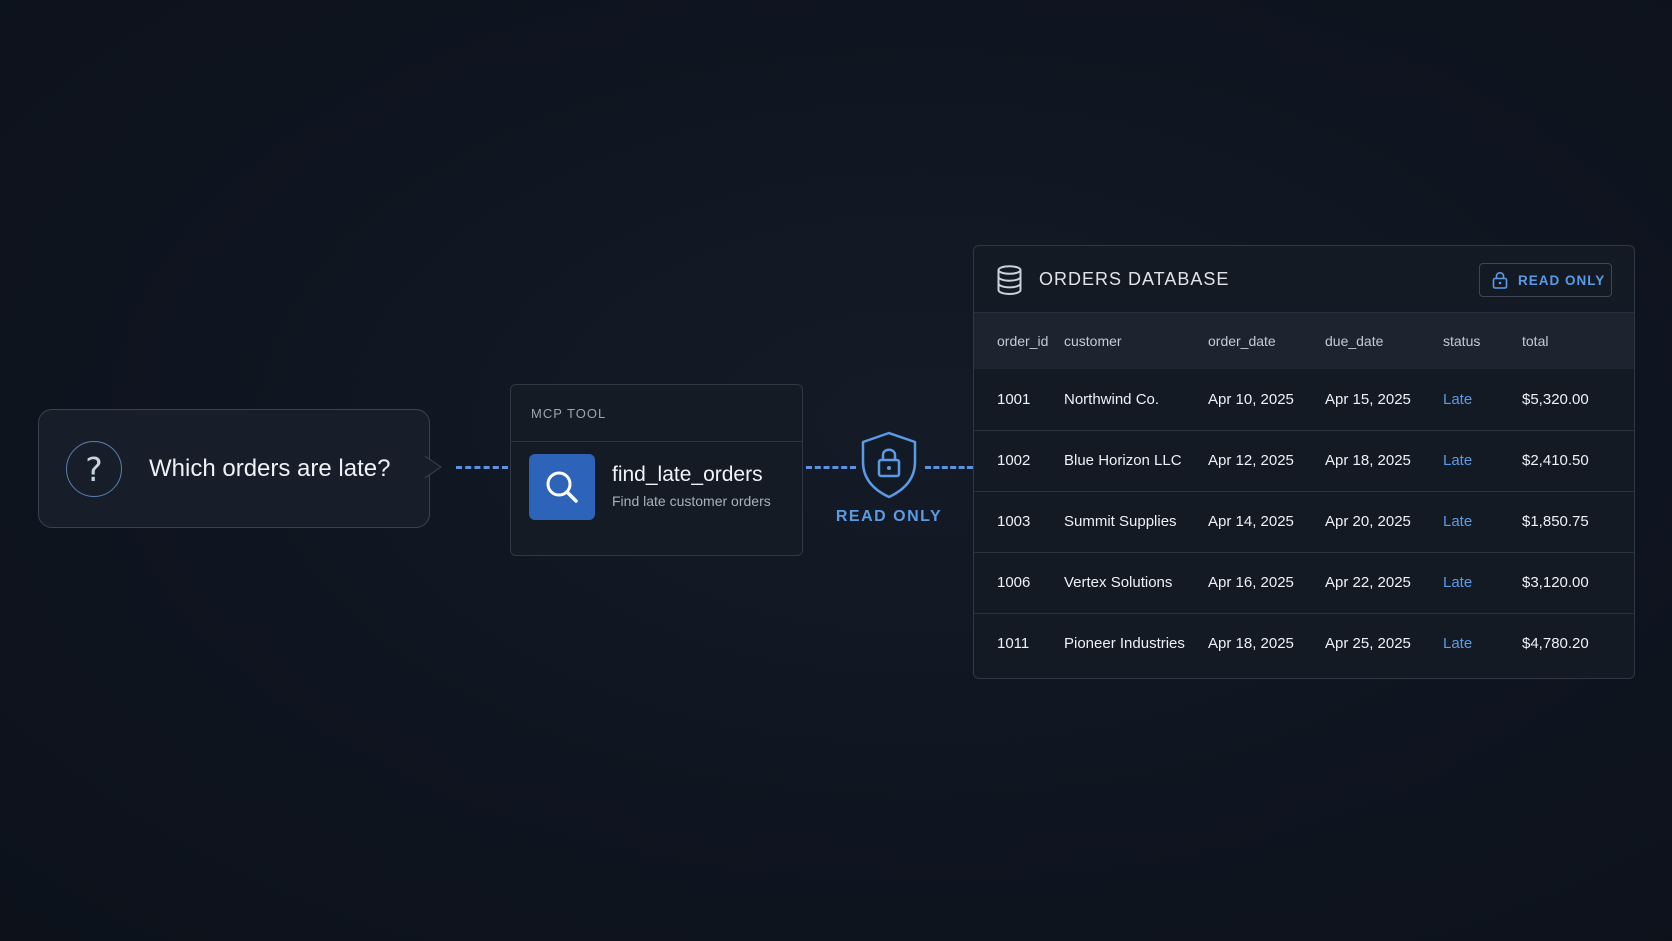 The height and width of the screenshot is (941, 1672). I want to click on column-header: due_date, so click(1354, 341).